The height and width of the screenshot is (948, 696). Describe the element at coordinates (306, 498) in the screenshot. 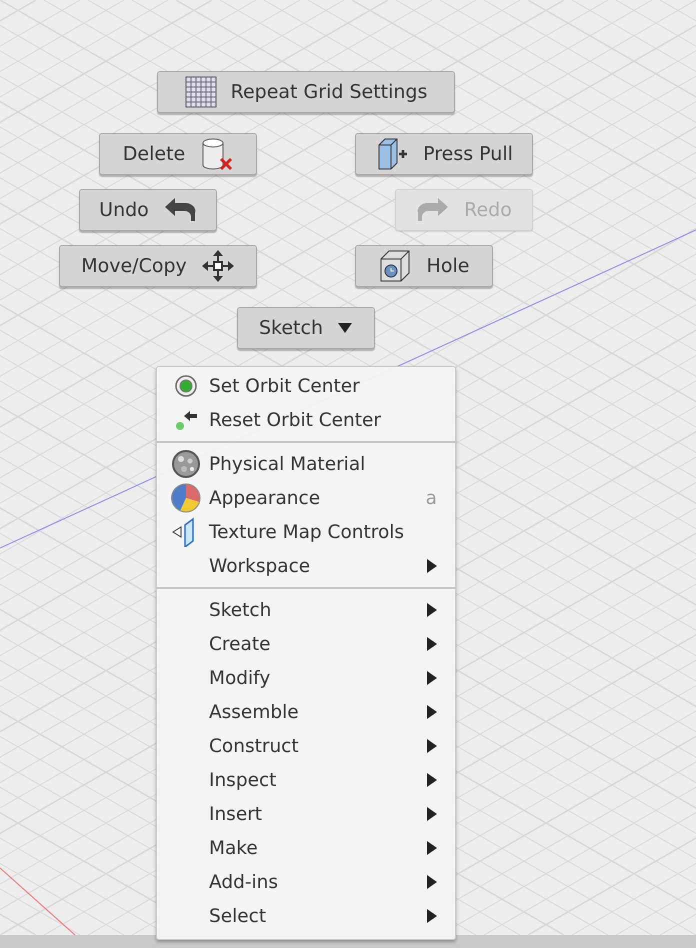

I see `menu-item: Appearance a` at that location.